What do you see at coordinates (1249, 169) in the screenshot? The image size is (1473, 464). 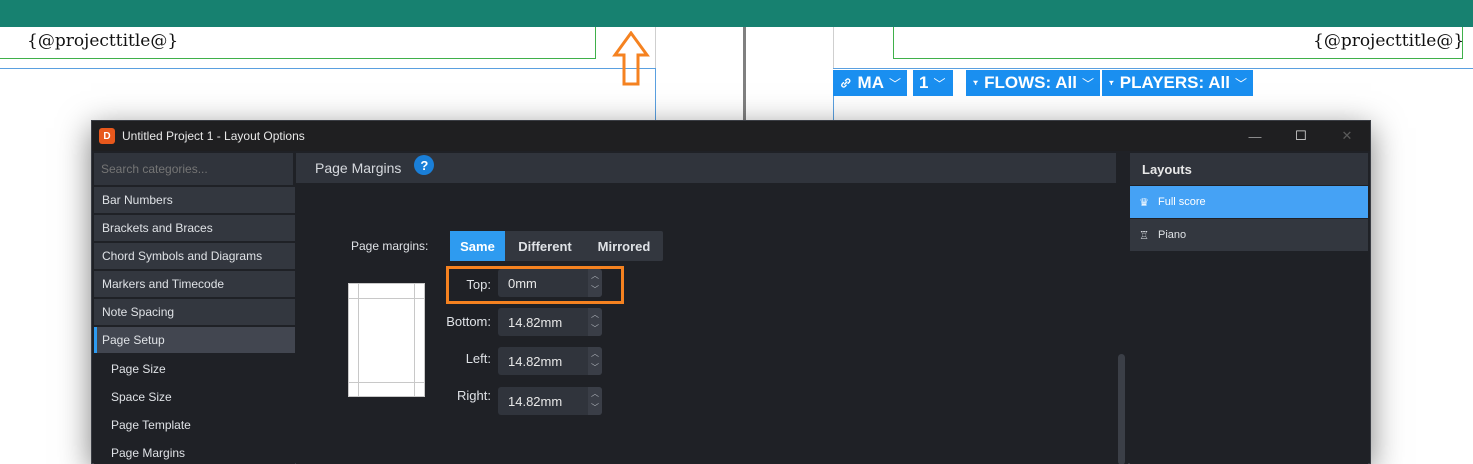 I see `layouts-header: Layouts` at bounding box center [1249, 169].